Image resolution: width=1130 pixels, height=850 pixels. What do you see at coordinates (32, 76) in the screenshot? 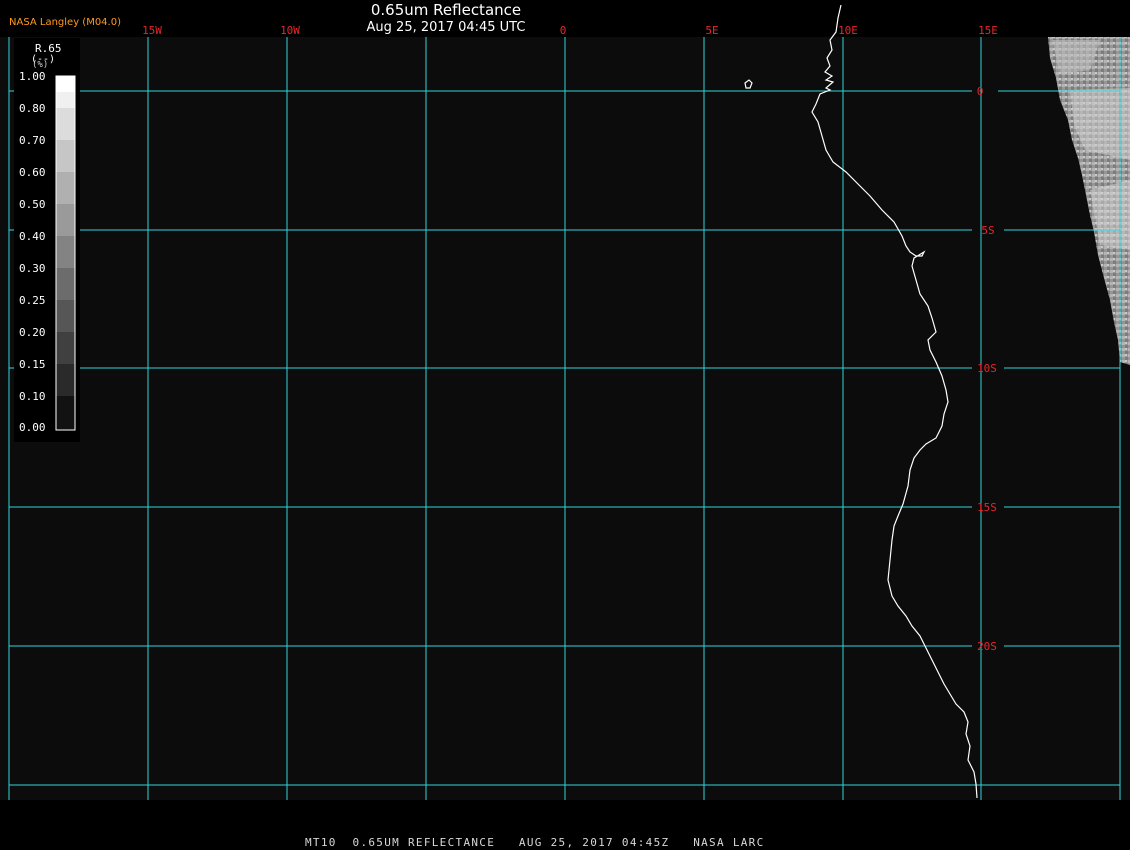
I see `legend-tick: 1.00` at bounding box center [32, 76].